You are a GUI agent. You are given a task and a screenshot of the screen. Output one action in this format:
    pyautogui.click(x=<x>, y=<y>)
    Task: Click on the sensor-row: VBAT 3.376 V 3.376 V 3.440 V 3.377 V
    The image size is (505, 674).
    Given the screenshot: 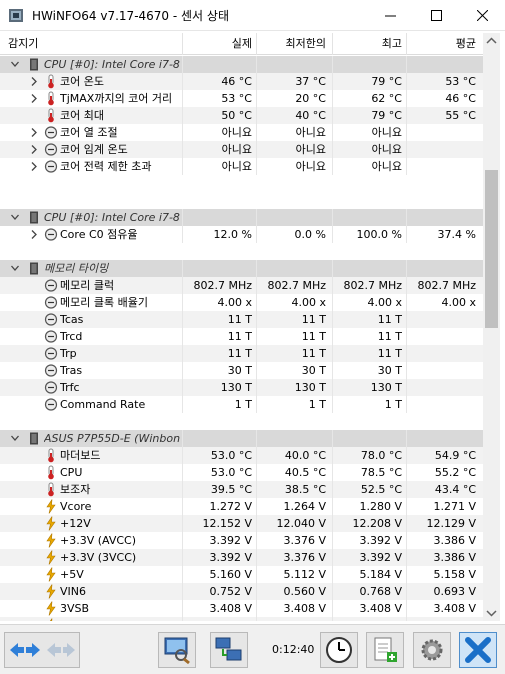 What is the action you would take?
    pyautogui.click(x=241, y=619)
    